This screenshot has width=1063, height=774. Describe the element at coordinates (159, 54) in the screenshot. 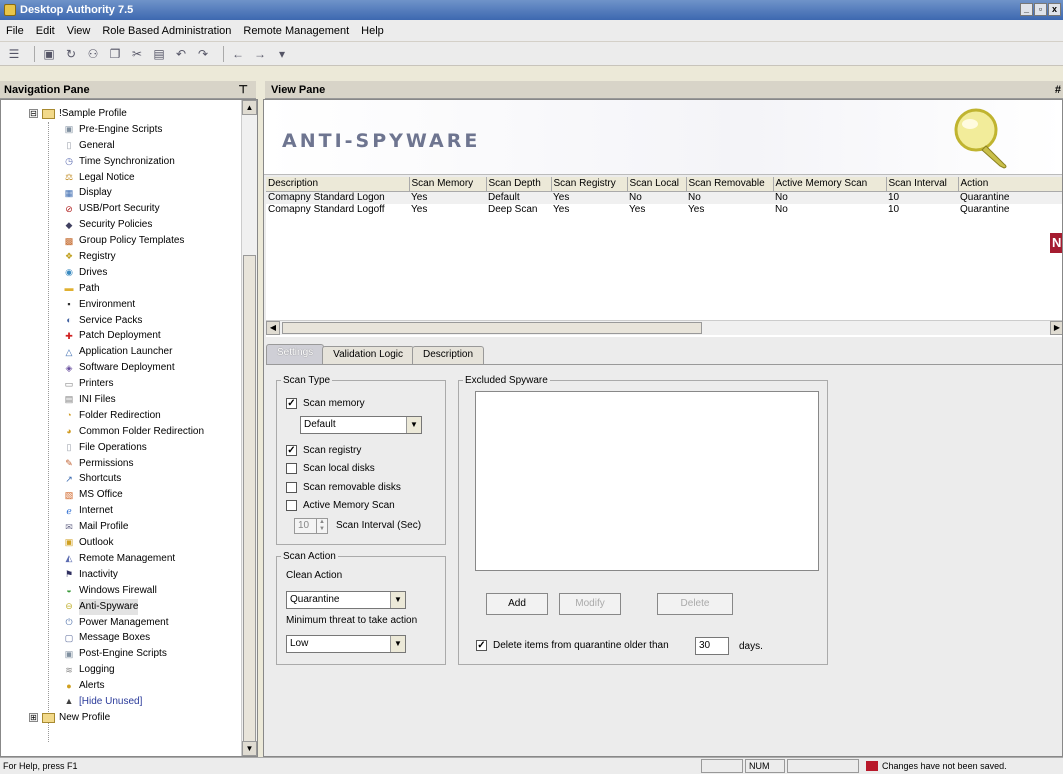

I see `paste-icon: ▤` at that location.